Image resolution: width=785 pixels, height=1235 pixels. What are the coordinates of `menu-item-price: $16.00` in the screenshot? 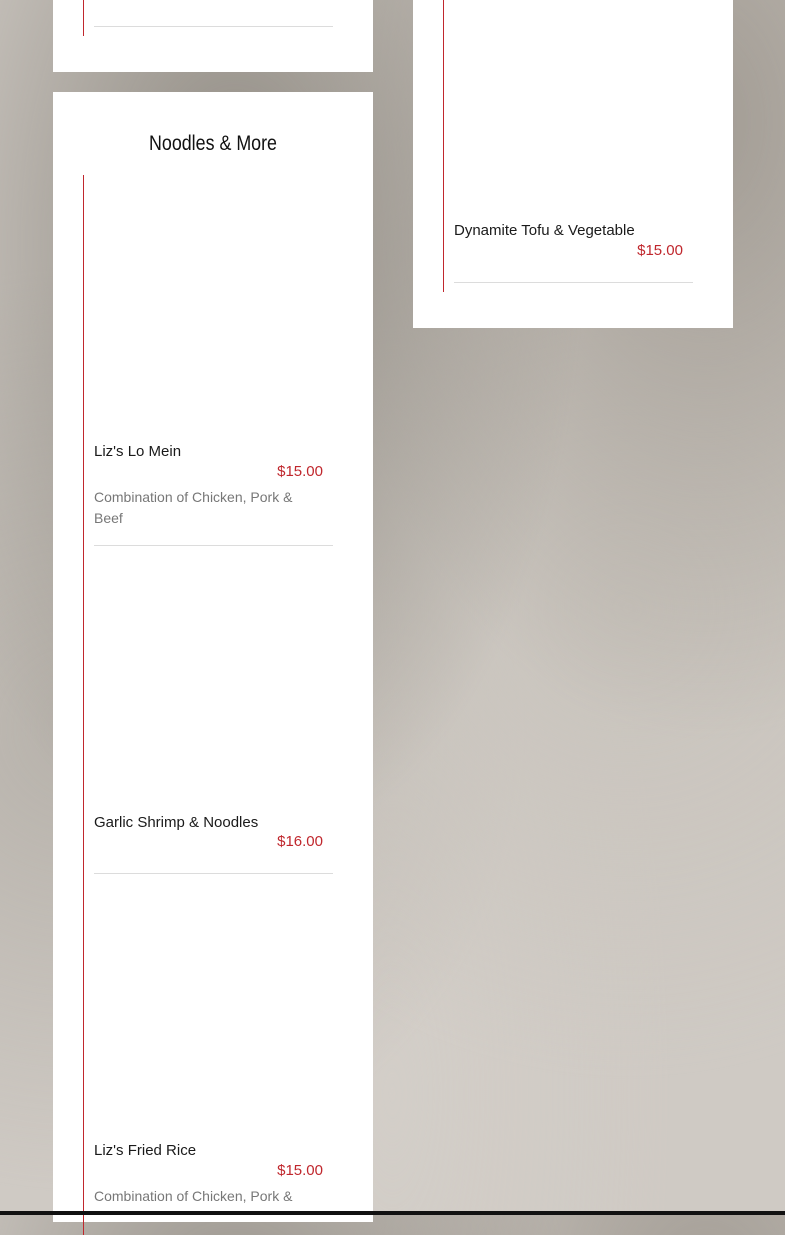 It's located at (300, 841).